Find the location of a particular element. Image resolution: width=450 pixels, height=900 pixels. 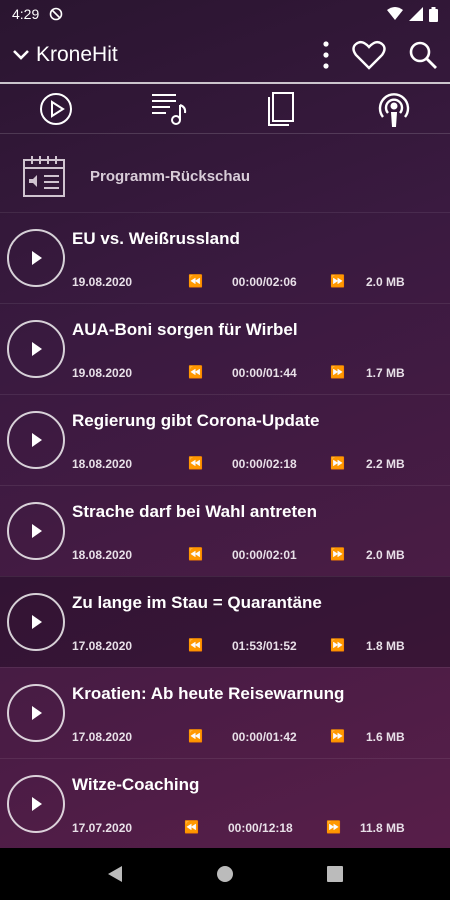

home-icon is located at coordinates (225, 874).